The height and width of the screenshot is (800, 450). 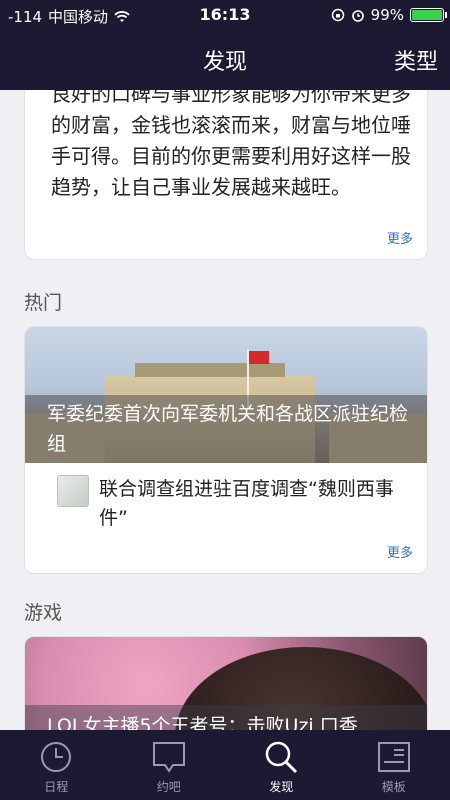 What do you see at coordinates (226, 717) in the screenshot?
I see `game-hero-caption: LOL女主播5个王者号：击败Uzi 口香` at bounding box center [226, 717].